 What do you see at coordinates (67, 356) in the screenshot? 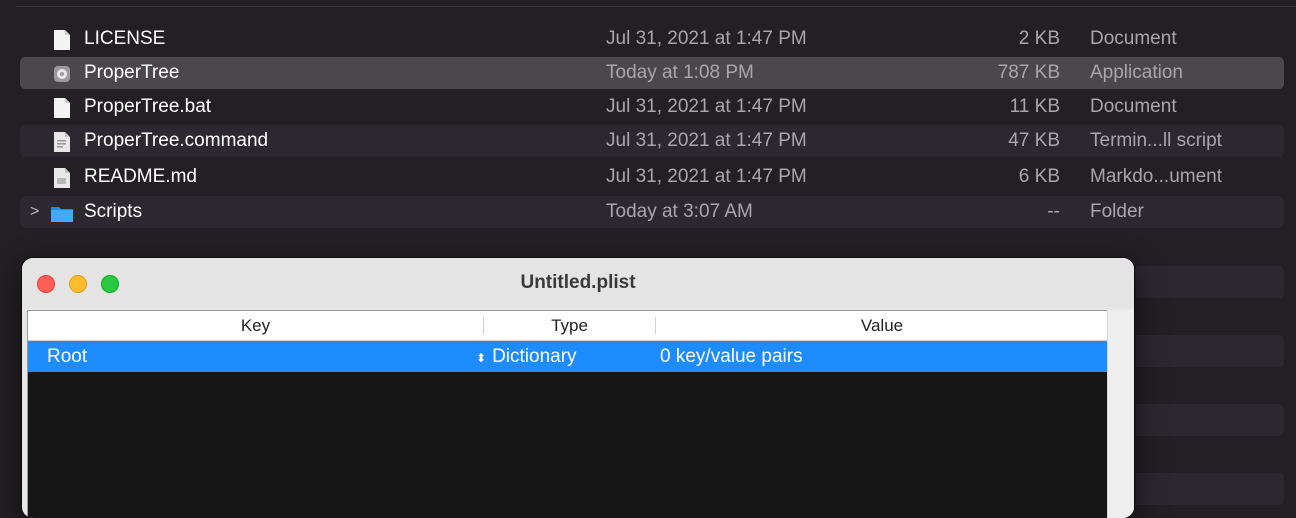
I see `row-key: Root` at bounding box center [67, 356].